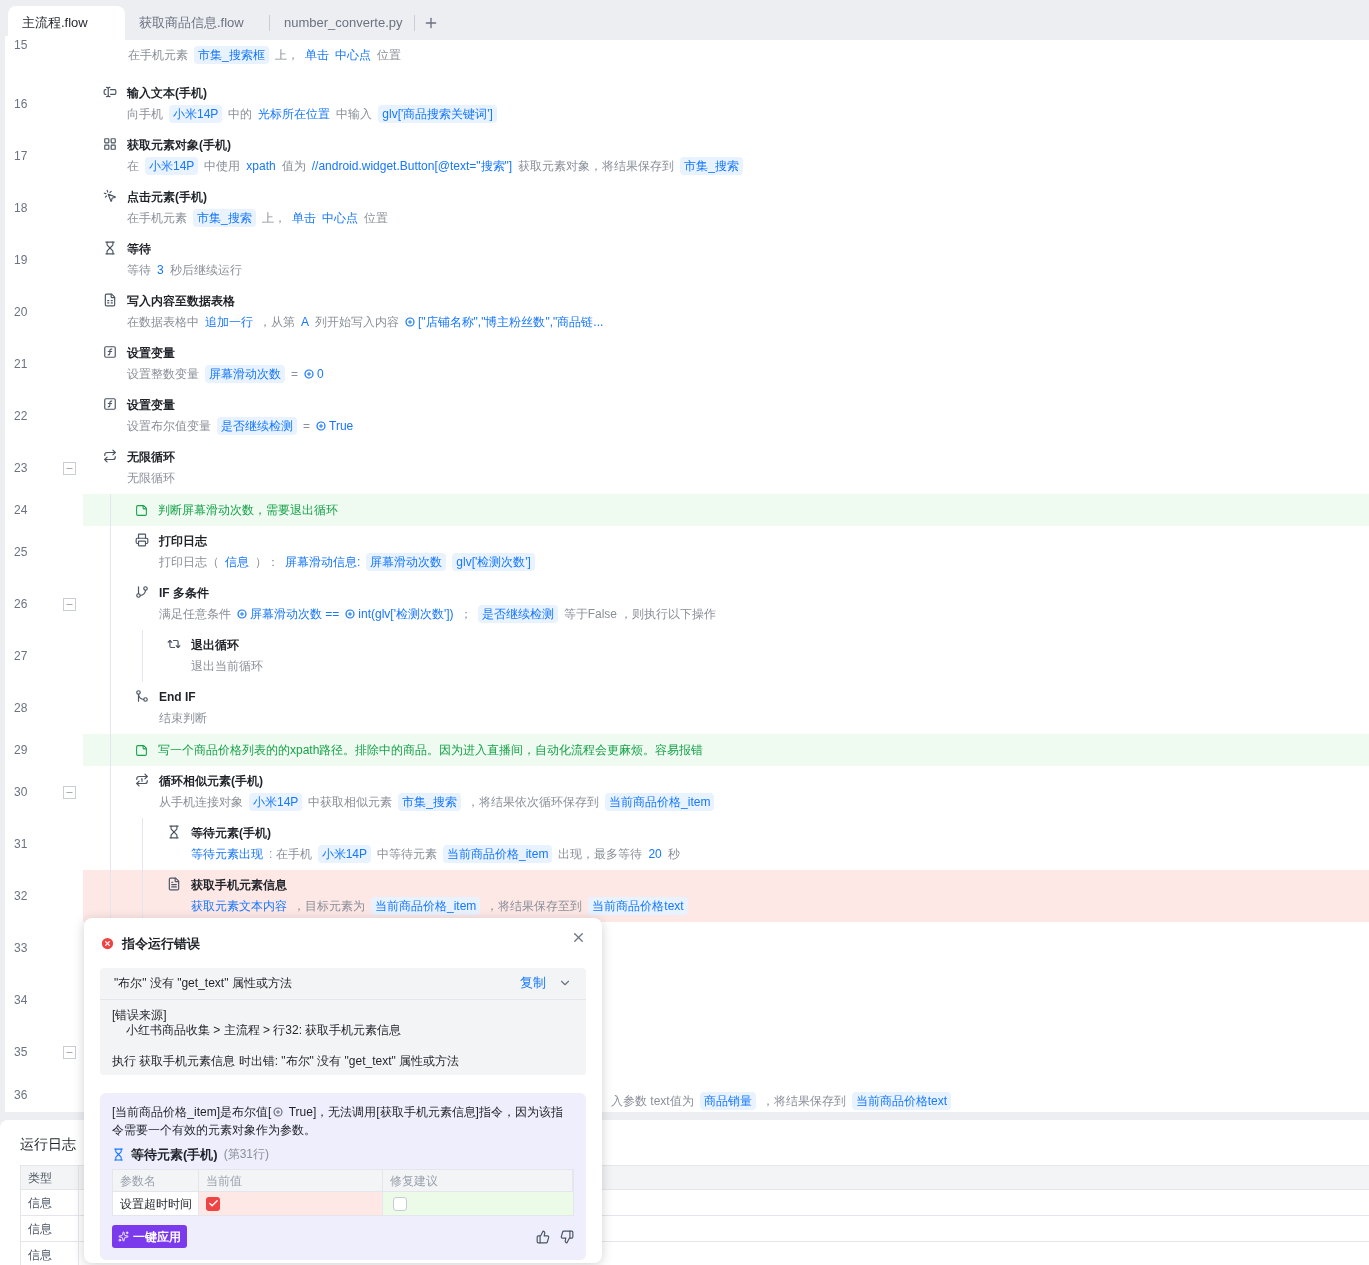 This screenshot has height=1265, width=1369. What do you see at coordinates (50, 1228) in the screenshot?
I see `table-cell: 信息` at bounding box center [50, 1228].